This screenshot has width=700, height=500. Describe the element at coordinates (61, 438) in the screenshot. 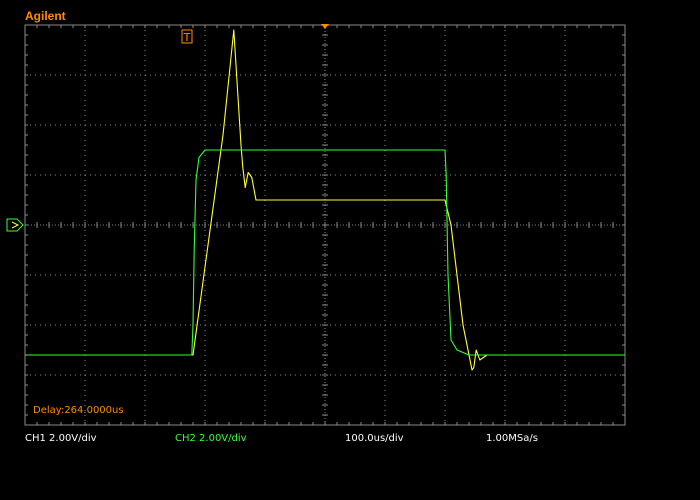

I see `ch1-scale-label: CH1 2.00V/div` at that location.